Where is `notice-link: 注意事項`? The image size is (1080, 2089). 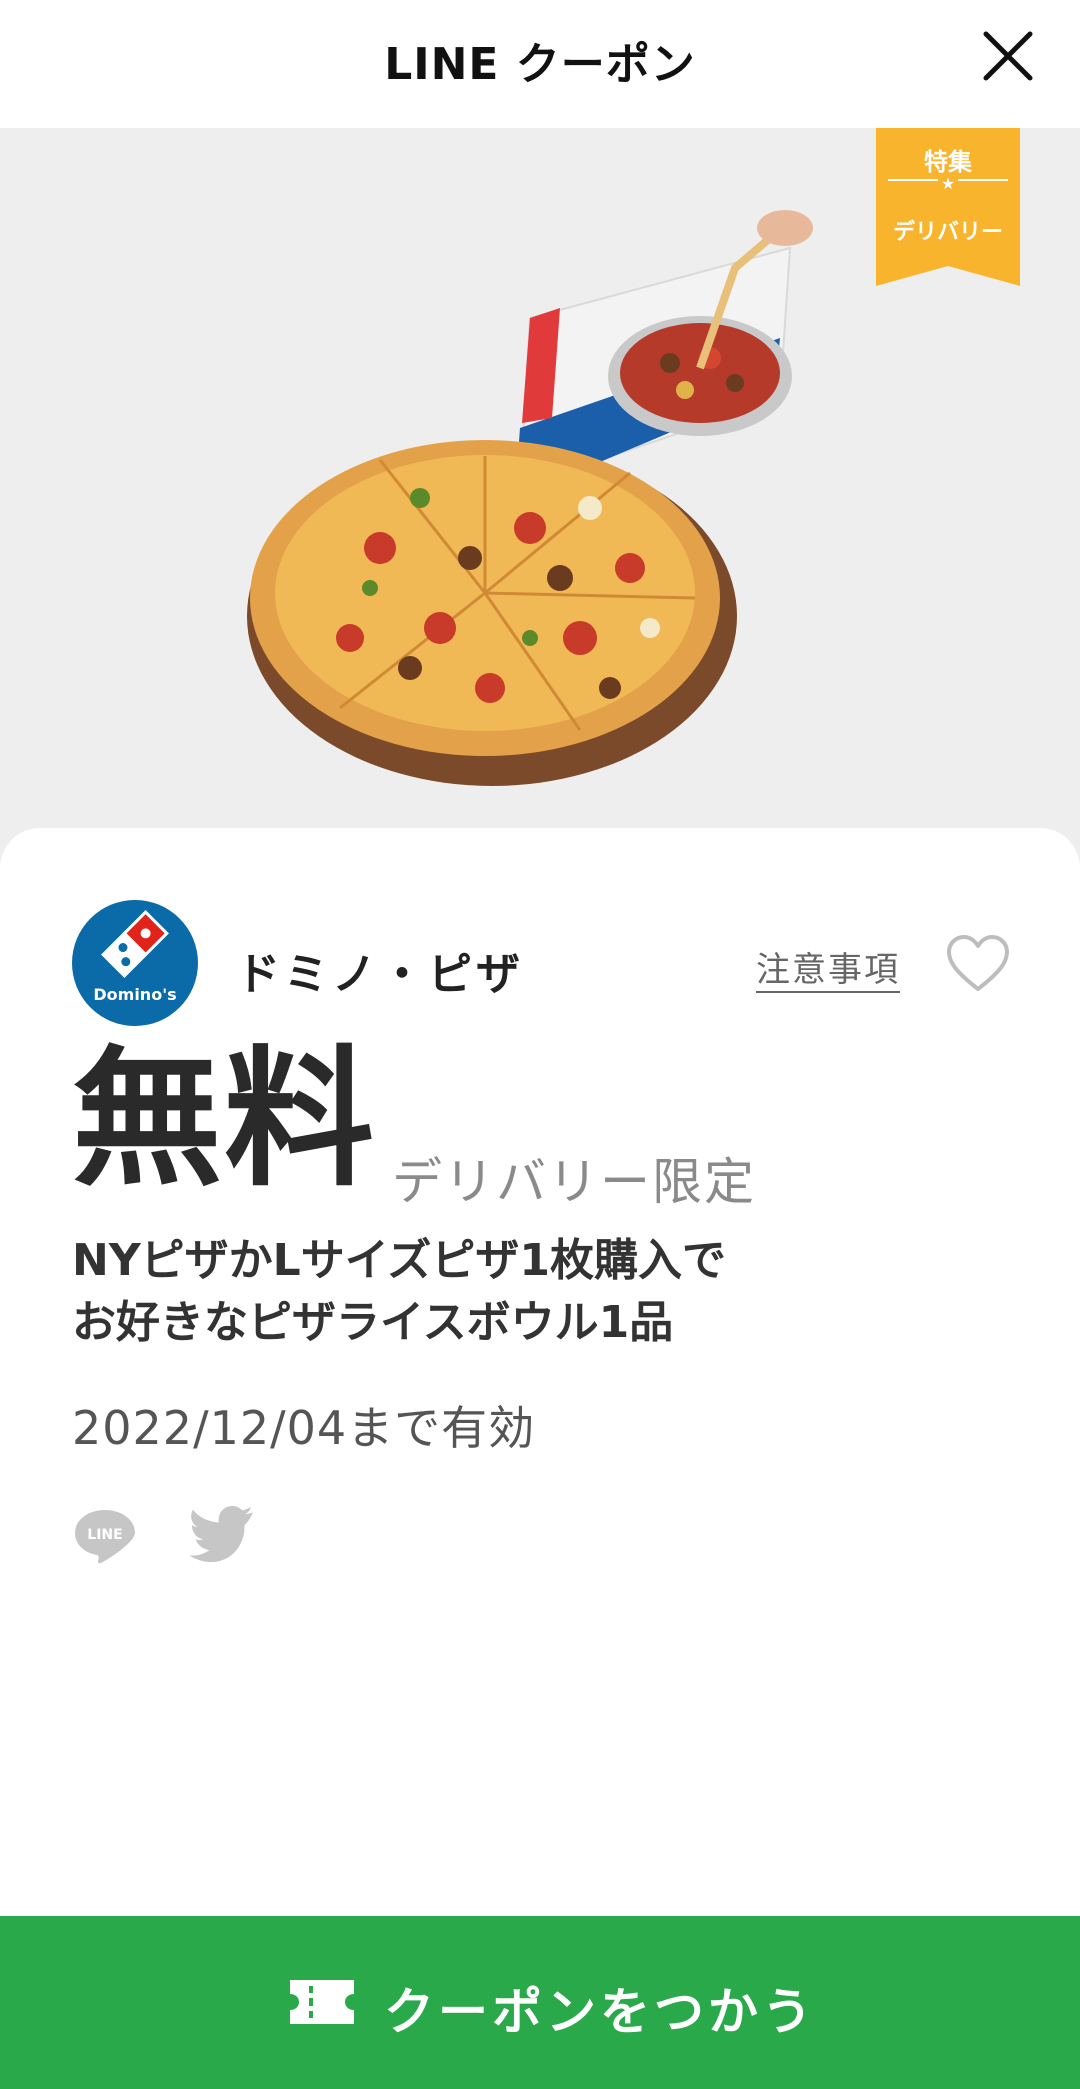
notice-link: 注意事項 is located at coordinates (828, 966).